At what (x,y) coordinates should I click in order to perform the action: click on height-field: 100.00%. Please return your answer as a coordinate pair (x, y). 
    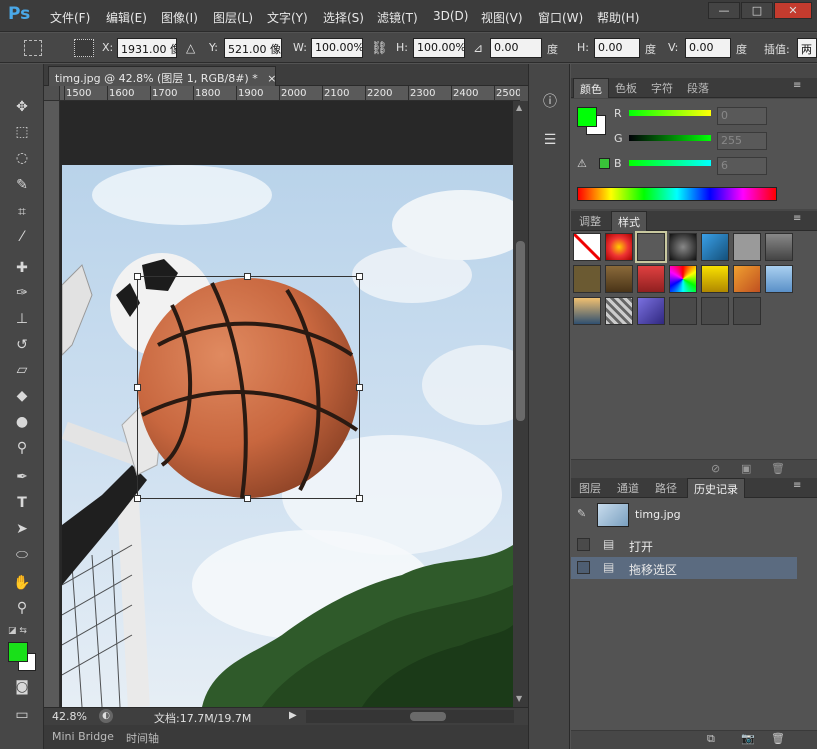
    Looking at the image, I should click on (439, 48).